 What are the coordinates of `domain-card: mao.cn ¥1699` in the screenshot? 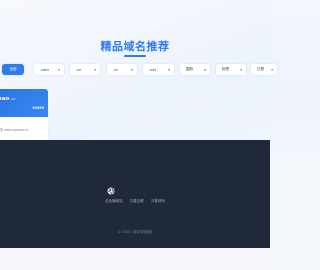 It's located at (24, 103).